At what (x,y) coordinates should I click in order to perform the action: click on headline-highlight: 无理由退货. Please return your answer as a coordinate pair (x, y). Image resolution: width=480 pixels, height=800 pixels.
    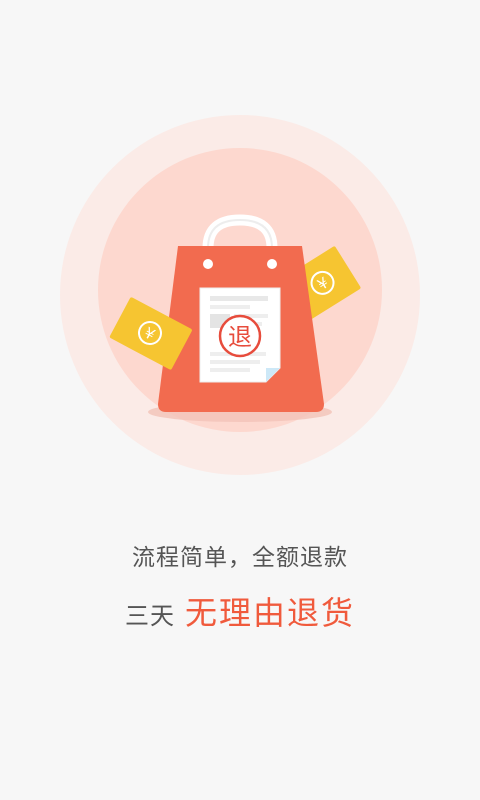
    Looking at the image, I should click on (269, 613).